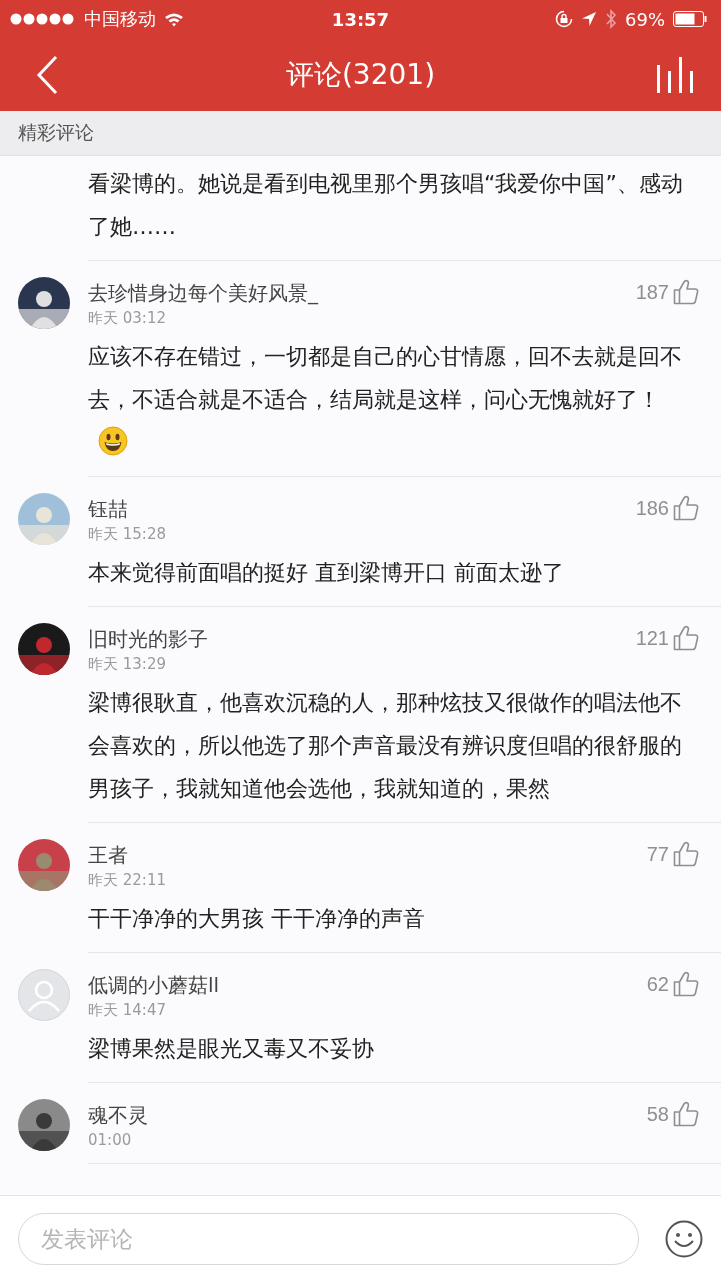  Describe the element at coordinates (44, 995) in the screenshot. I see `default-avatar-icon` at that location.